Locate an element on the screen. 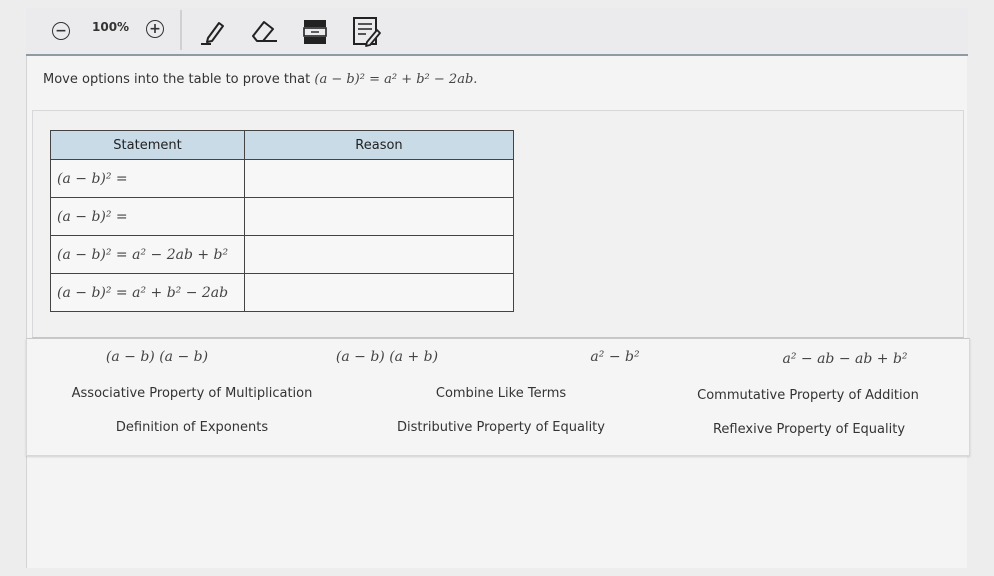 The height and width of the screenshot is (576, 994). option-associative-property: Associative Property of Multiplication is located at coordinates (192, 393).